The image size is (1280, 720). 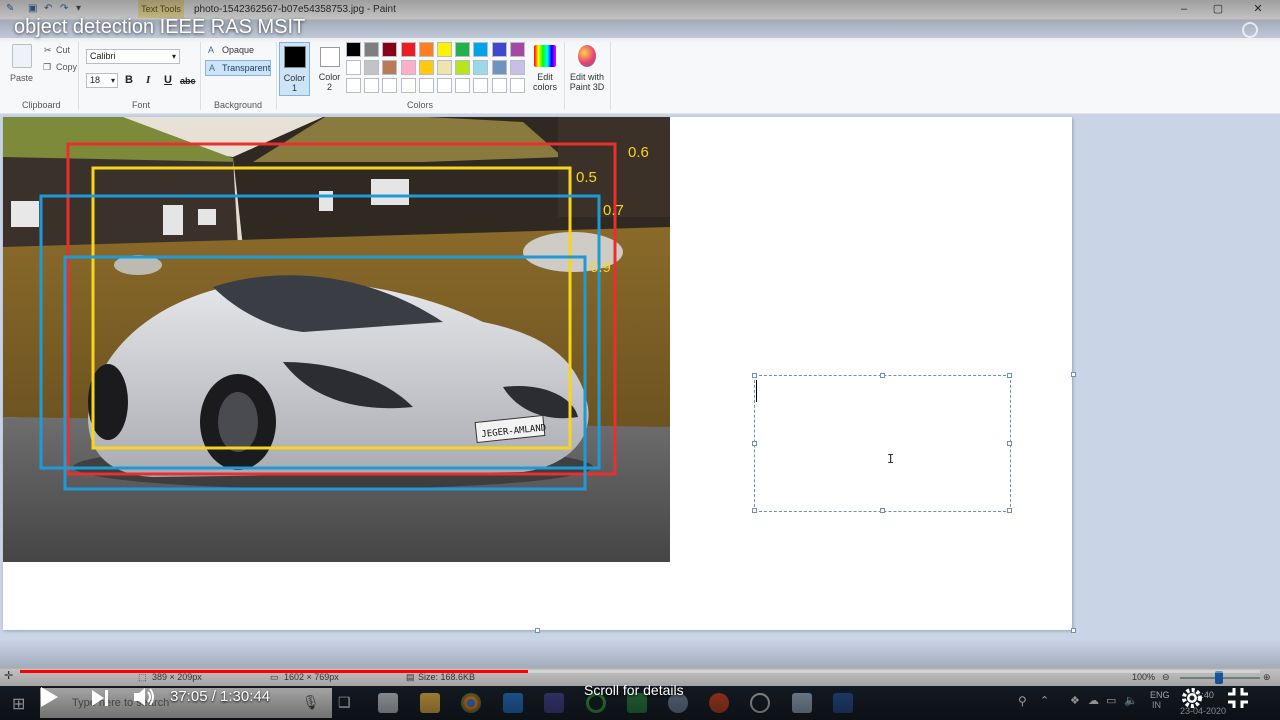 I want to click on transparent-button: A Transparent, so click(x=238, y=68).